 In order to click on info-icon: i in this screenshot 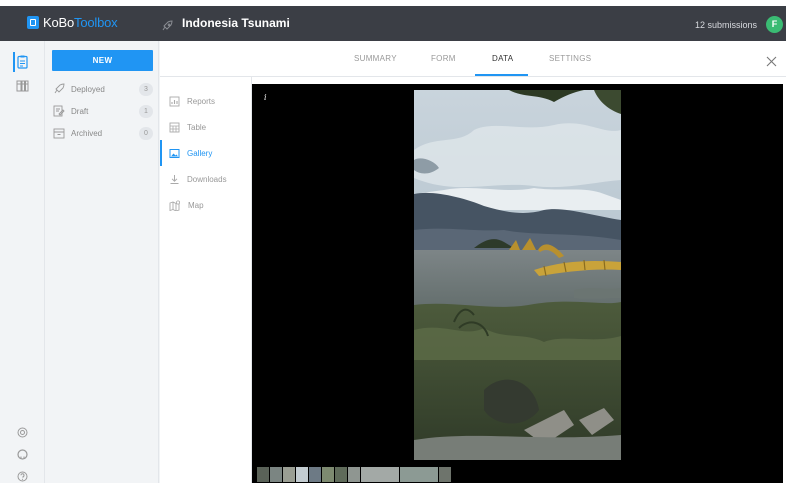, I will do `click(265, 97)`.